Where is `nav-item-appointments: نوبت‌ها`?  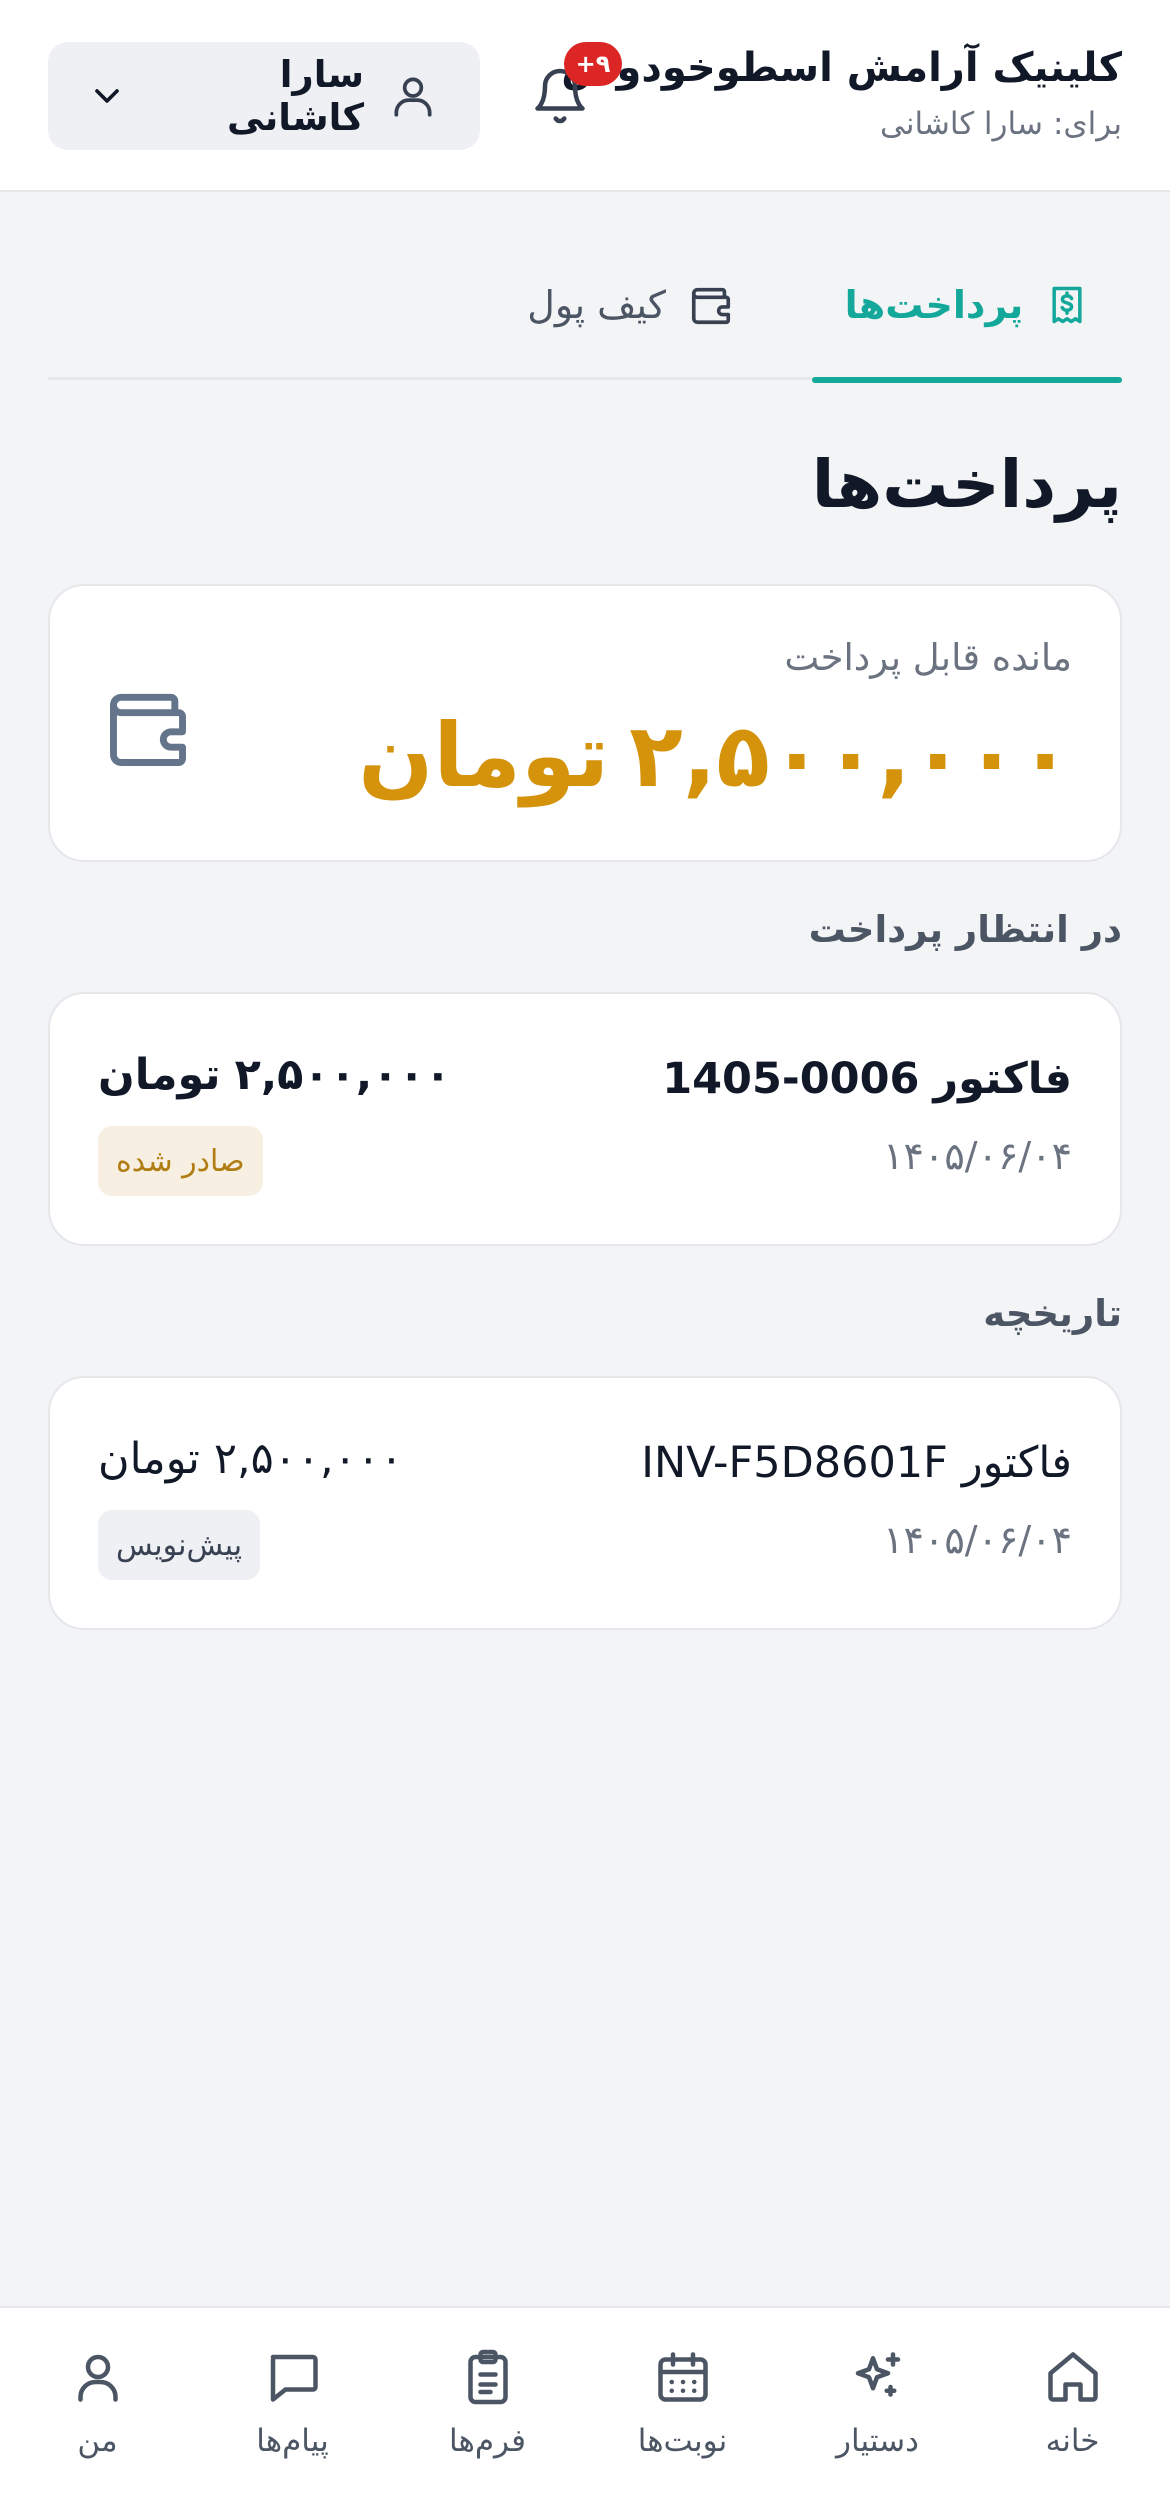 nav-item-appointments: نوبت‌ها is located at coordinates (682, 2402).